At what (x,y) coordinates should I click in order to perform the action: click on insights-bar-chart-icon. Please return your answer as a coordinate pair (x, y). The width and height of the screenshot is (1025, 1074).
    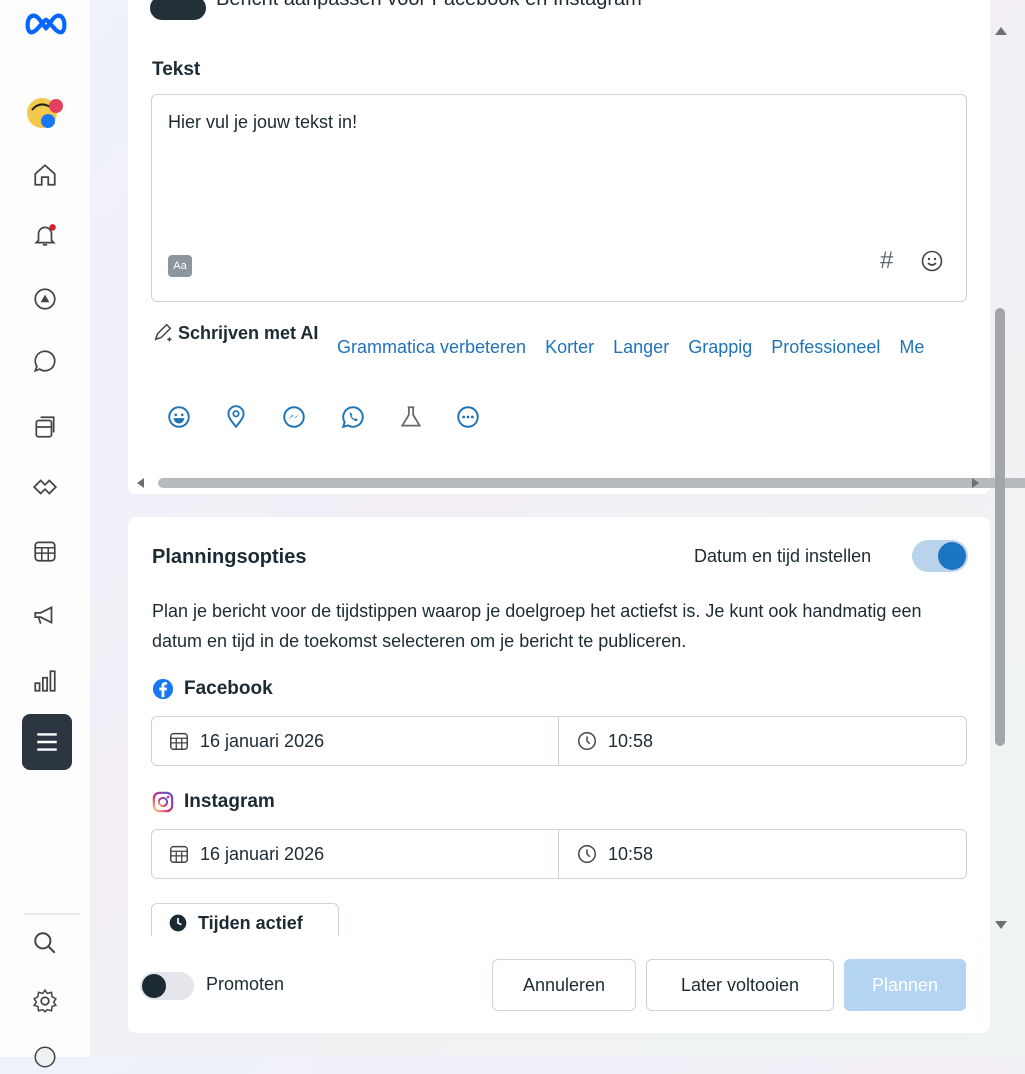
    Looking at the image, I should click on (45, 681).